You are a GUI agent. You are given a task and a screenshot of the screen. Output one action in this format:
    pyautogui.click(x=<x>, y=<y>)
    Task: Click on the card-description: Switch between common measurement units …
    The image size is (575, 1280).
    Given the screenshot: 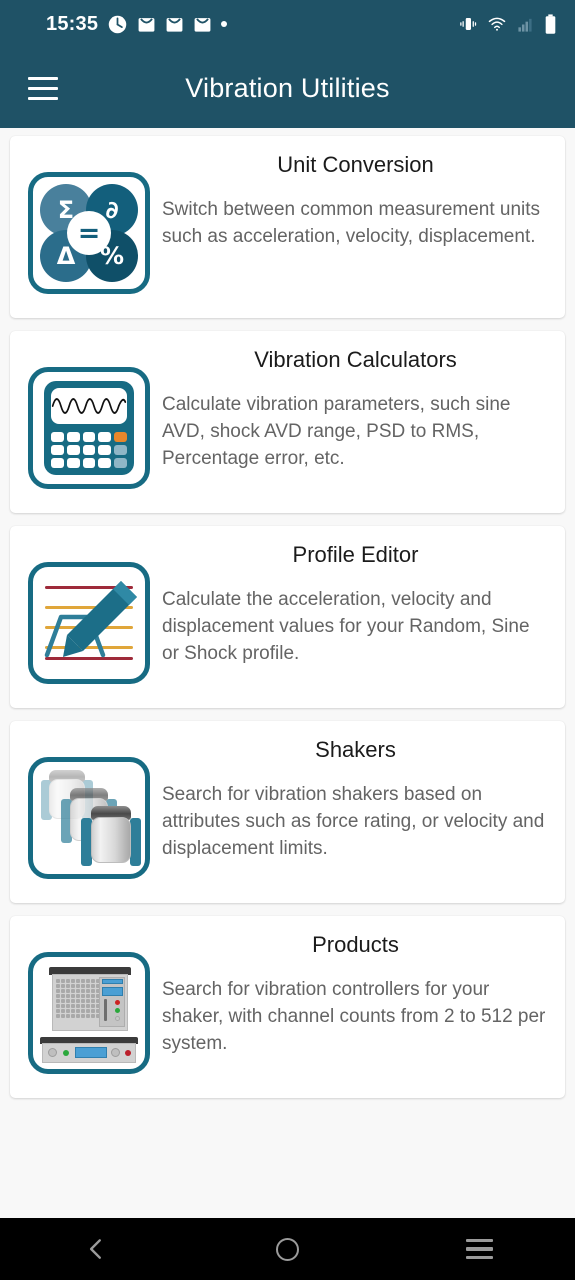 What is the action you would take?
    pyautogui.click(x=351, y=223)
    